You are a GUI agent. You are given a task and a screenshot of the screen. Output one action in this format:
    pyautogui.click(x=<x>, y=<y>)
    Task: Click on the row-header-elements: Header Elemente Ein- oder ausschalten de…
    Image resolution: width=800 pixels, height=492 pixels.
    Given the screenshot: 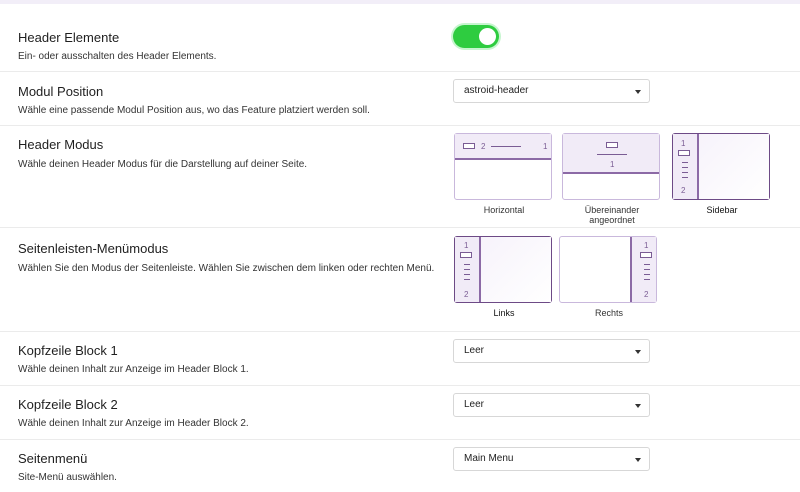 What is the action you would take?
    pyautogui.click(x=400, y=38)
    